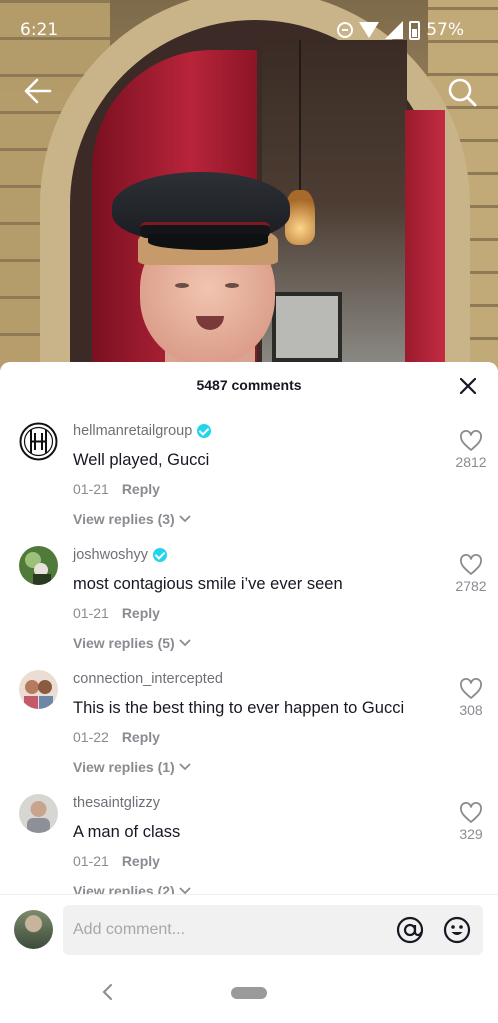 This screenshot has width=498, height=1023. I want to click on comment-text: Well played, Gucci, so click(141, 460).